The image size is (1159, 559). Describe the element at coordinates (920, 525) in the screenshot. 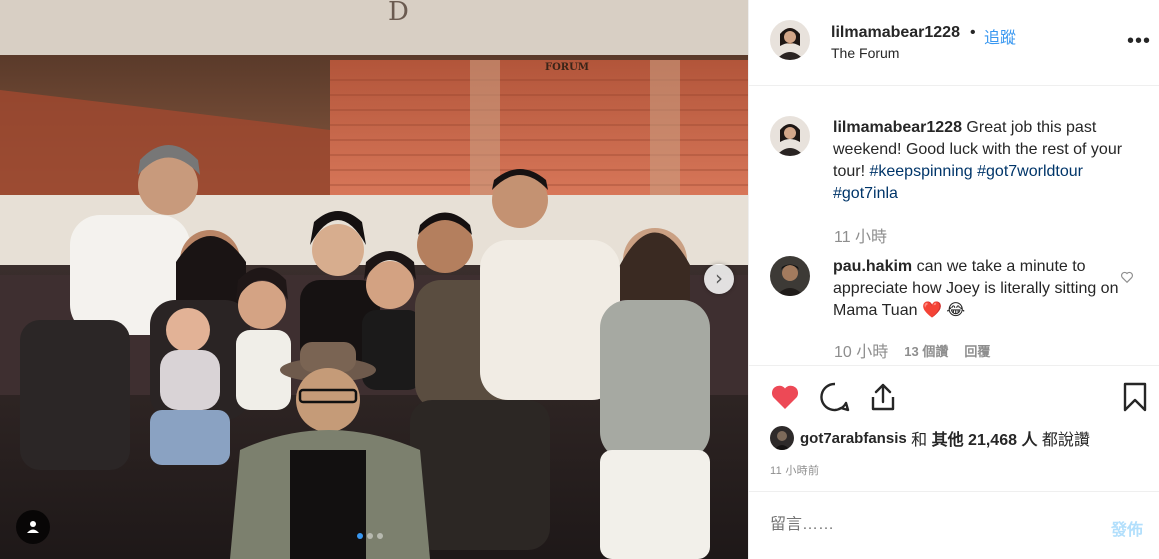

I see `comment-input` at that location.